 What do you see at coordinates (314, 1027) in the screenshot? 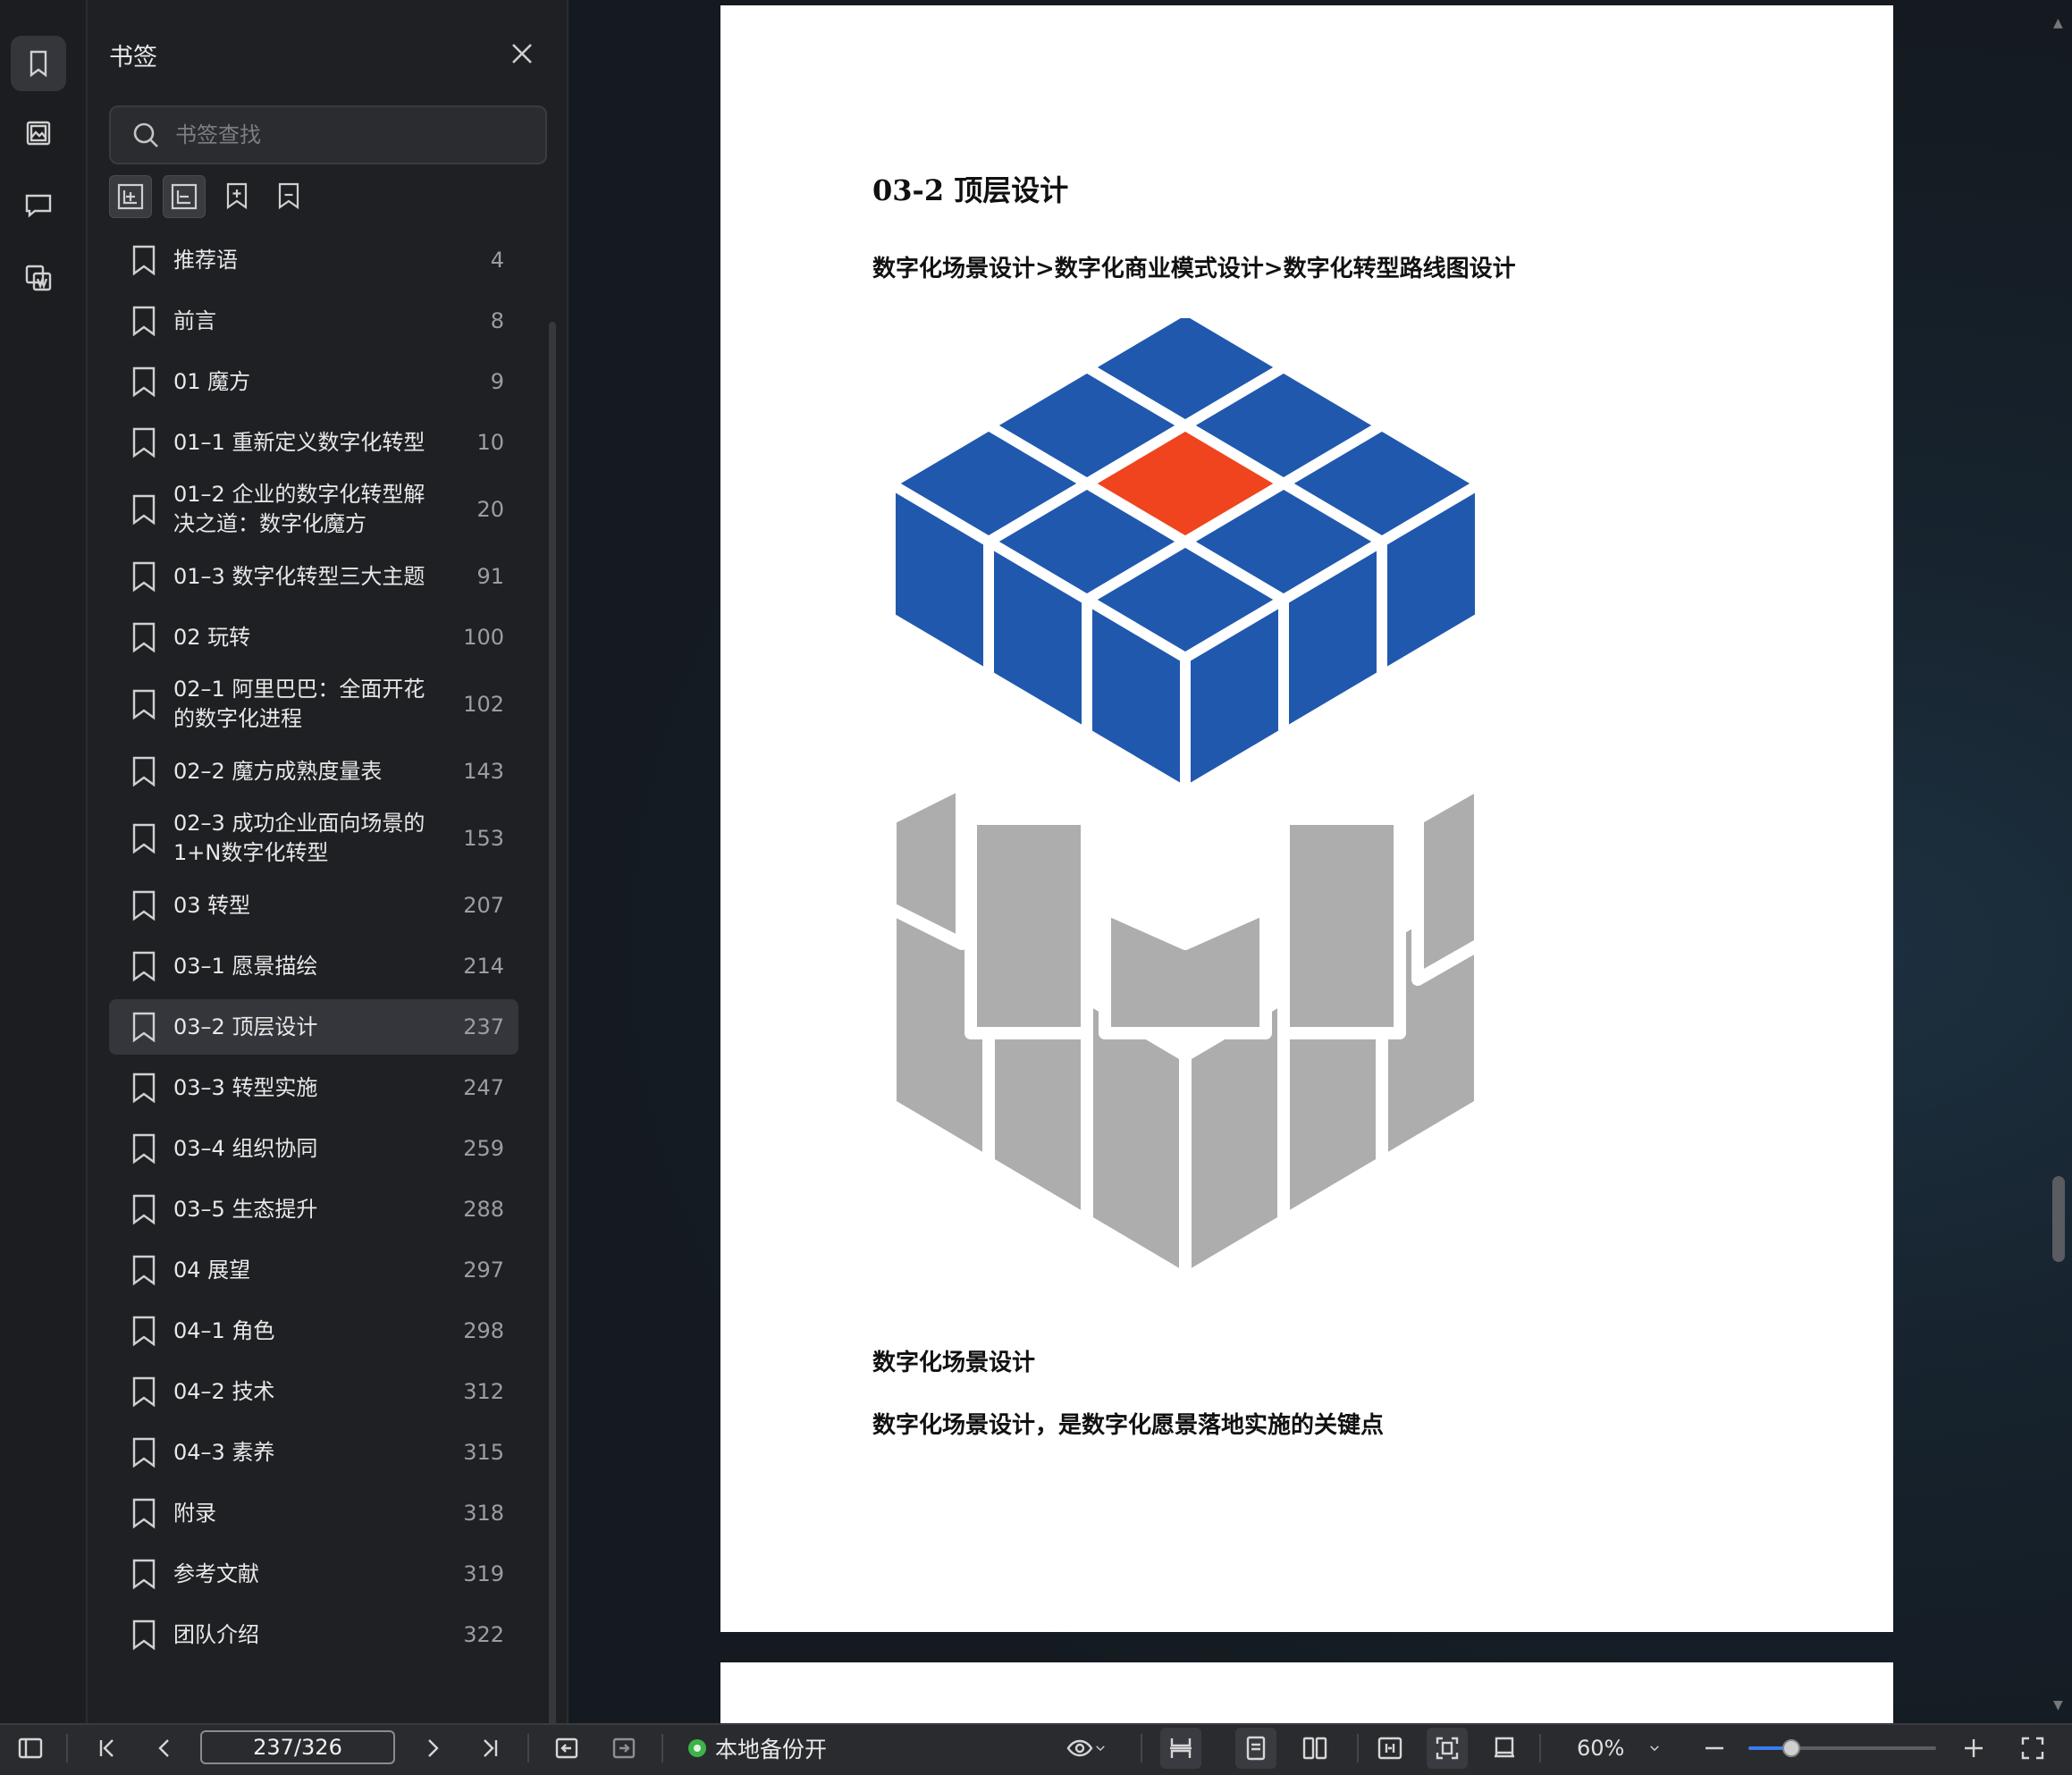
I see `bookmark-item: 03–2 顶层设计 237` at bounding box center [314, 1027].